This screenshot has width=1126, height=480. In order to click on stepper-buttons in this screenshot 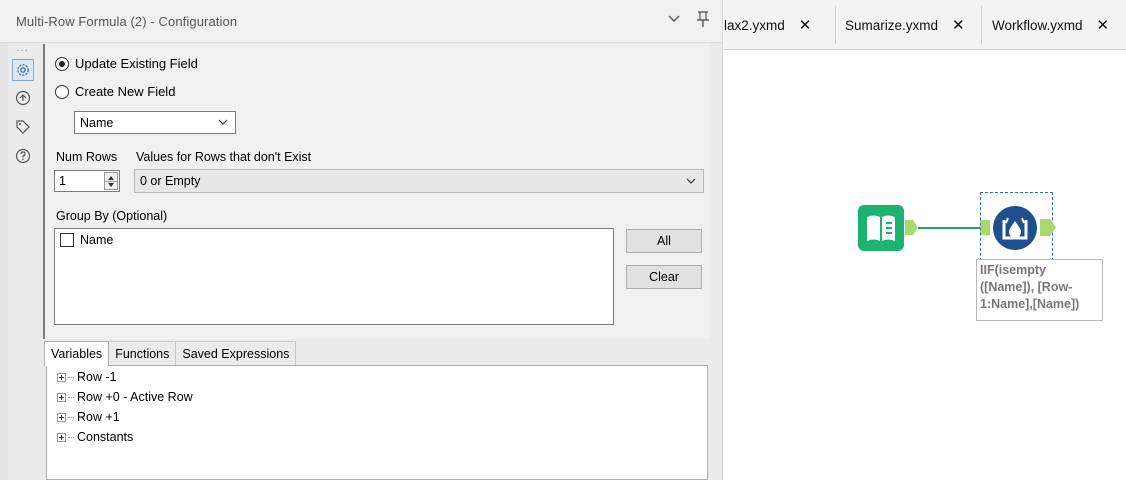, I will do `click(111, 181)`.